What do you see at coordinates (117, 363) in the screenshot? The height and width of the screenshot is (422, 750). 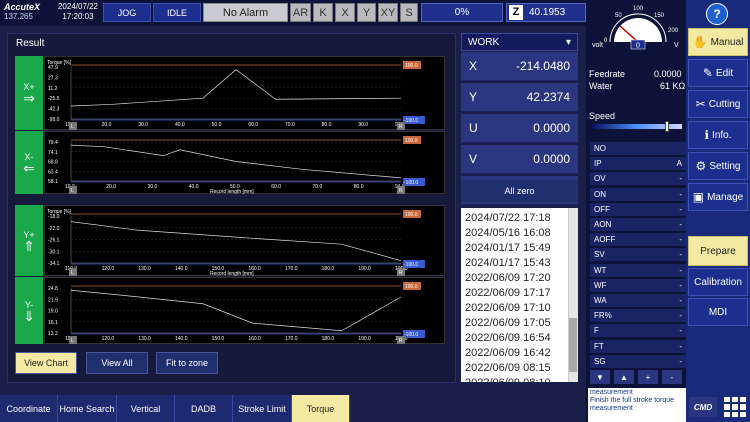 I see `view-all-button: View All` at bounding box center [117, 363].